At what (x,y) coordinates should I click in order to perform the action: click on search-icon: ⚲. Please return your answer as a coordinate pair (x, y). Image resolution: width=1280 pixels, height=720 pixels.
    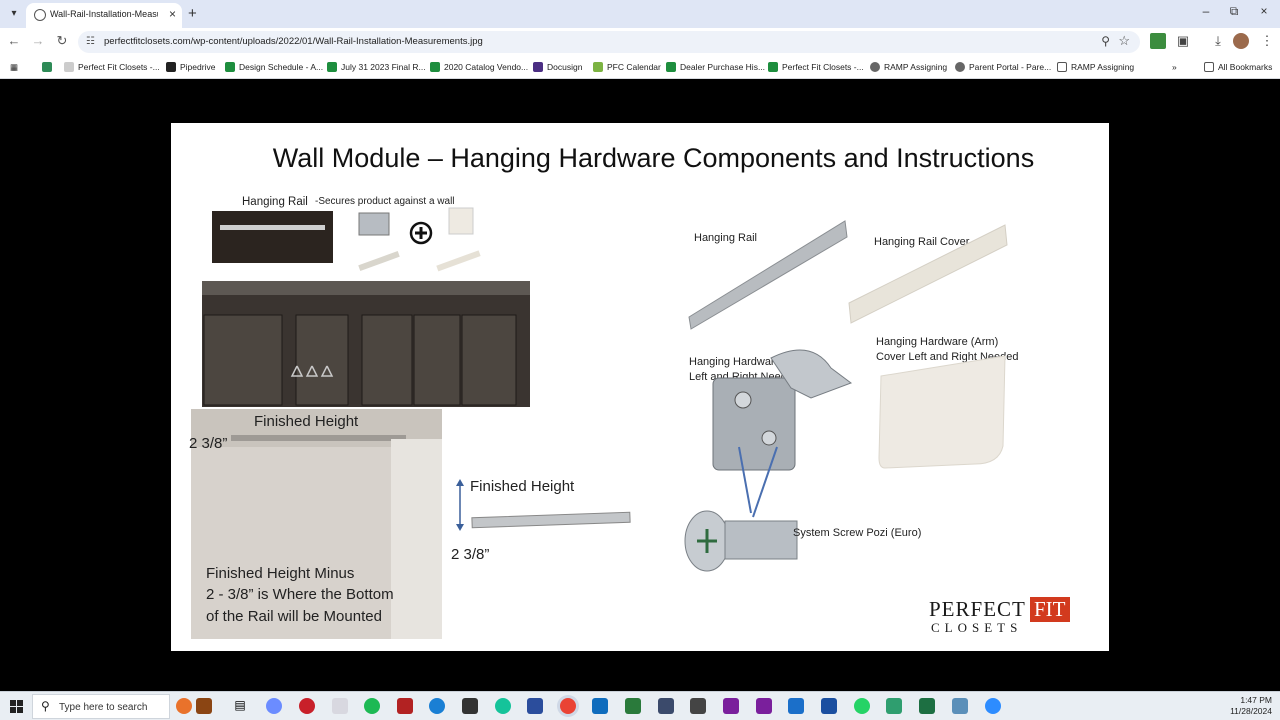
    Looking at the image, I should click on (45, 706).